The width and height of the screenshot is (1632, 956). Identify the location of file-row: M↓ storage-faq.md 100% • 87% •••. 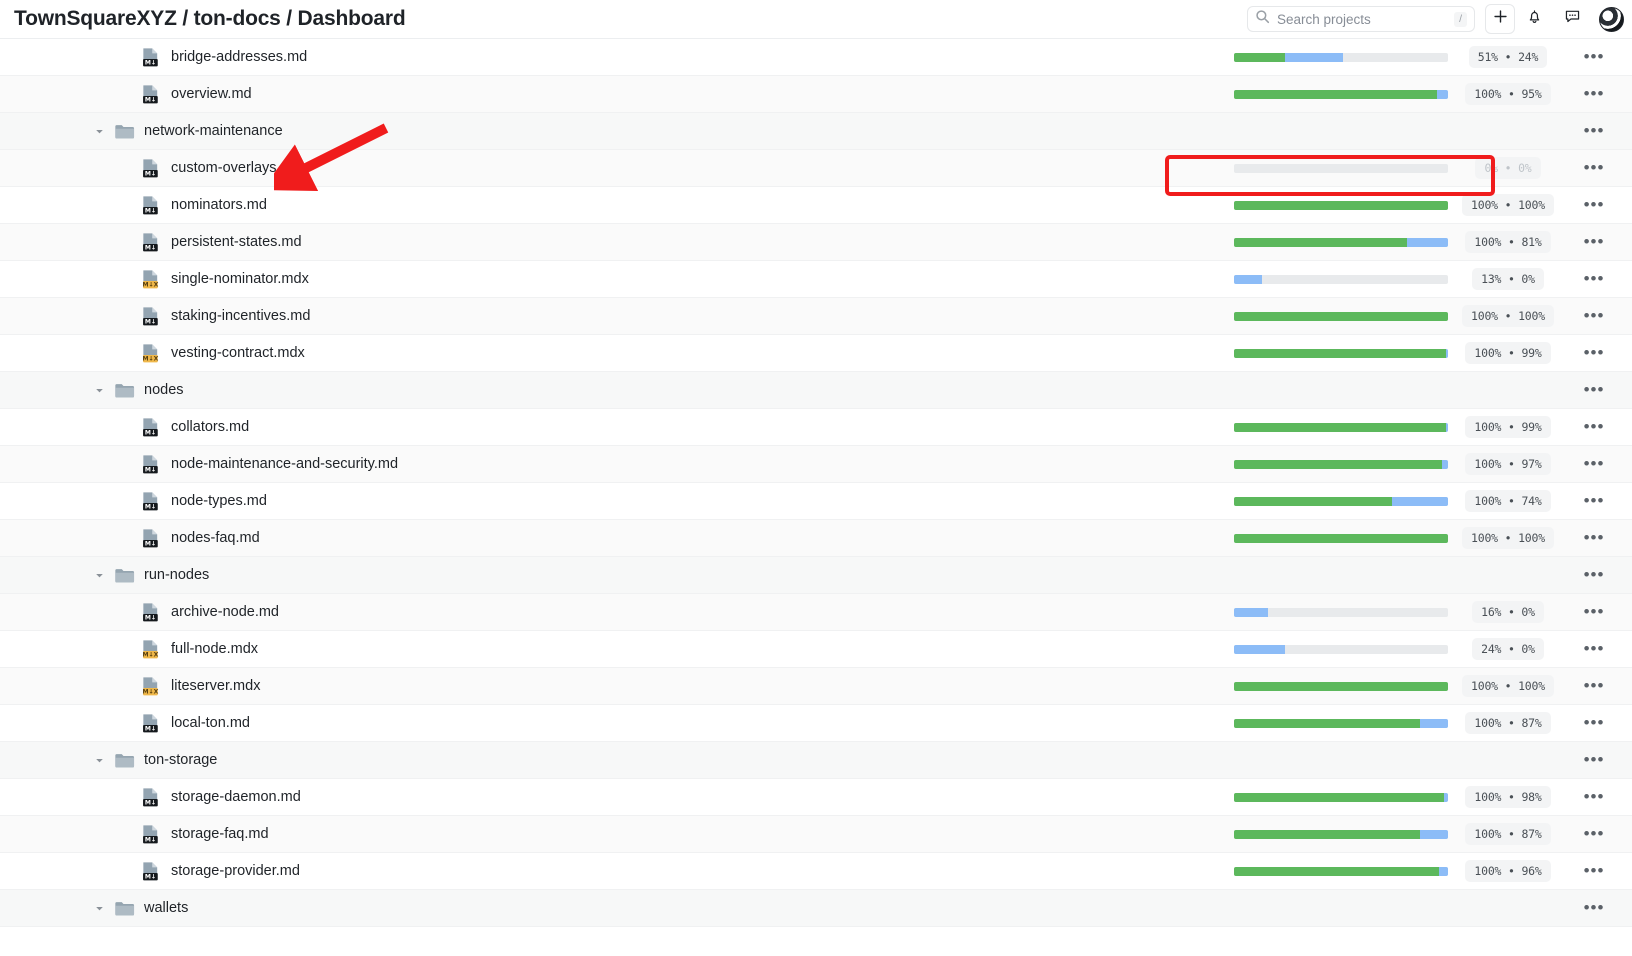
(816, 834).